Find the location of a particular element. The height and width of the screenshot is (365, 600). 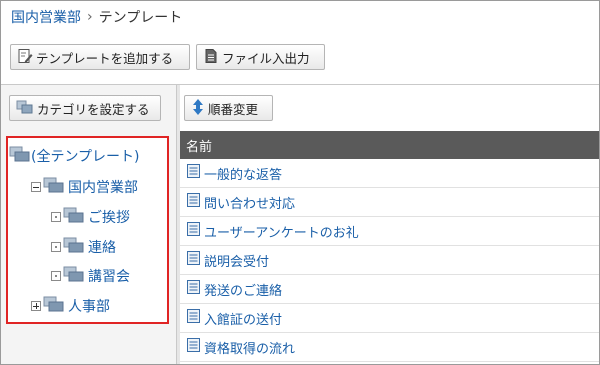

template-name-link: 資格取得の流れ is located at coordinates (249, 347).